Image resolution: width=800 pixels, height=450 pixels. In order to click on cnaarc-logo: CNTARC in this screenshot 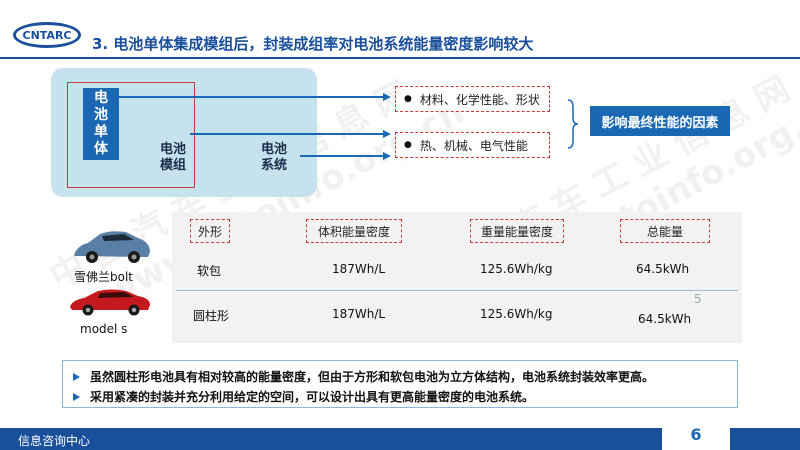, I will do `click(47, 35)`.